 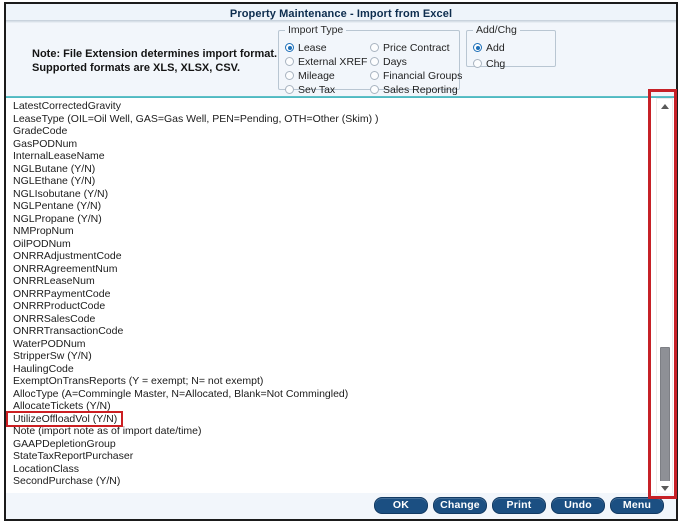 I want to click on radio-external-xref: External XREF, so click(x=326, y=61).